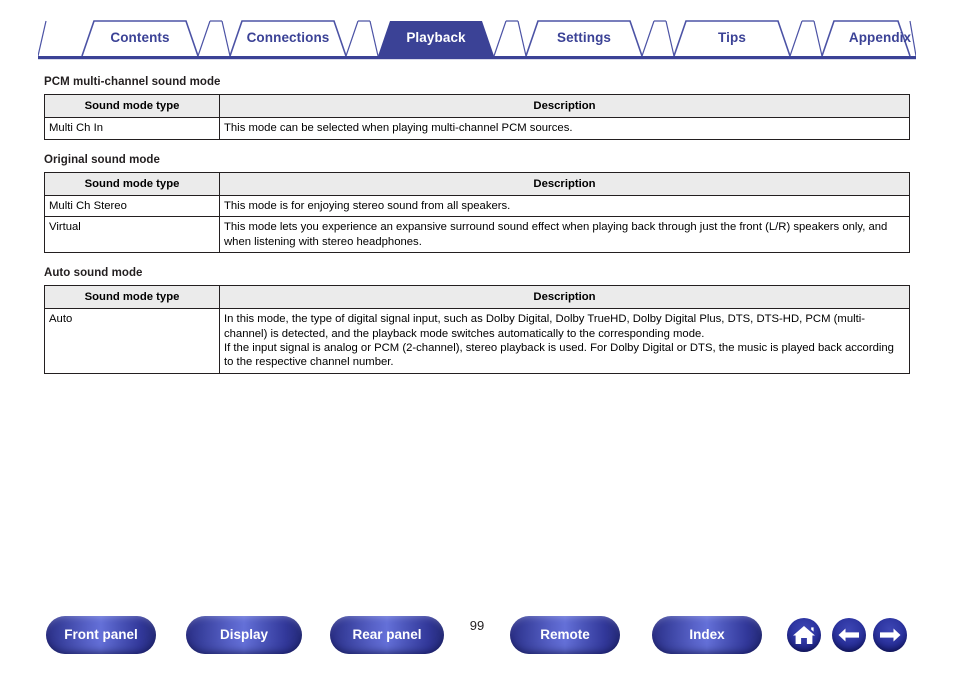 The height and width of the screenshot is (673, 954). I want to click on previous-page-button, so click(849, 635).